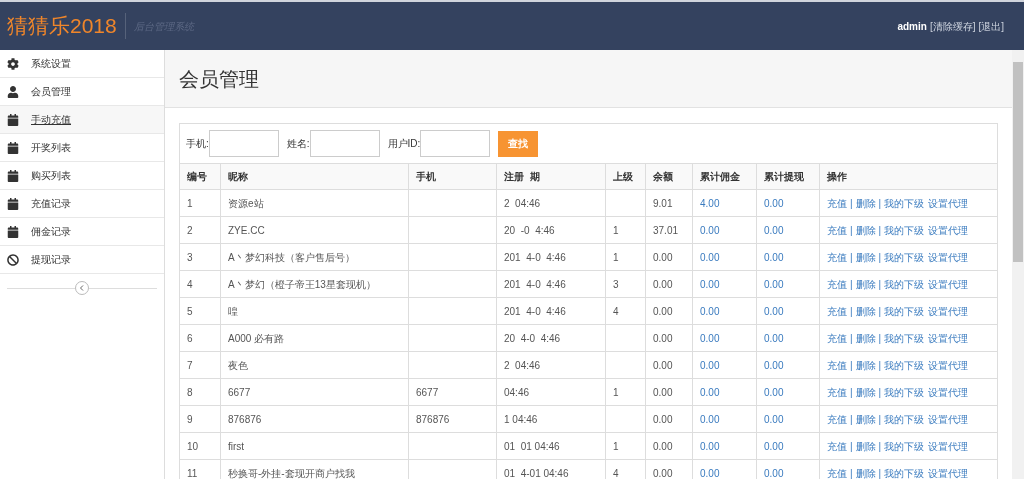 This screenshot has height=479, width=1024. Describe the element at coordinates (710, 203) in the screenshot. I see `table-cell-text: 4.00` at that location.